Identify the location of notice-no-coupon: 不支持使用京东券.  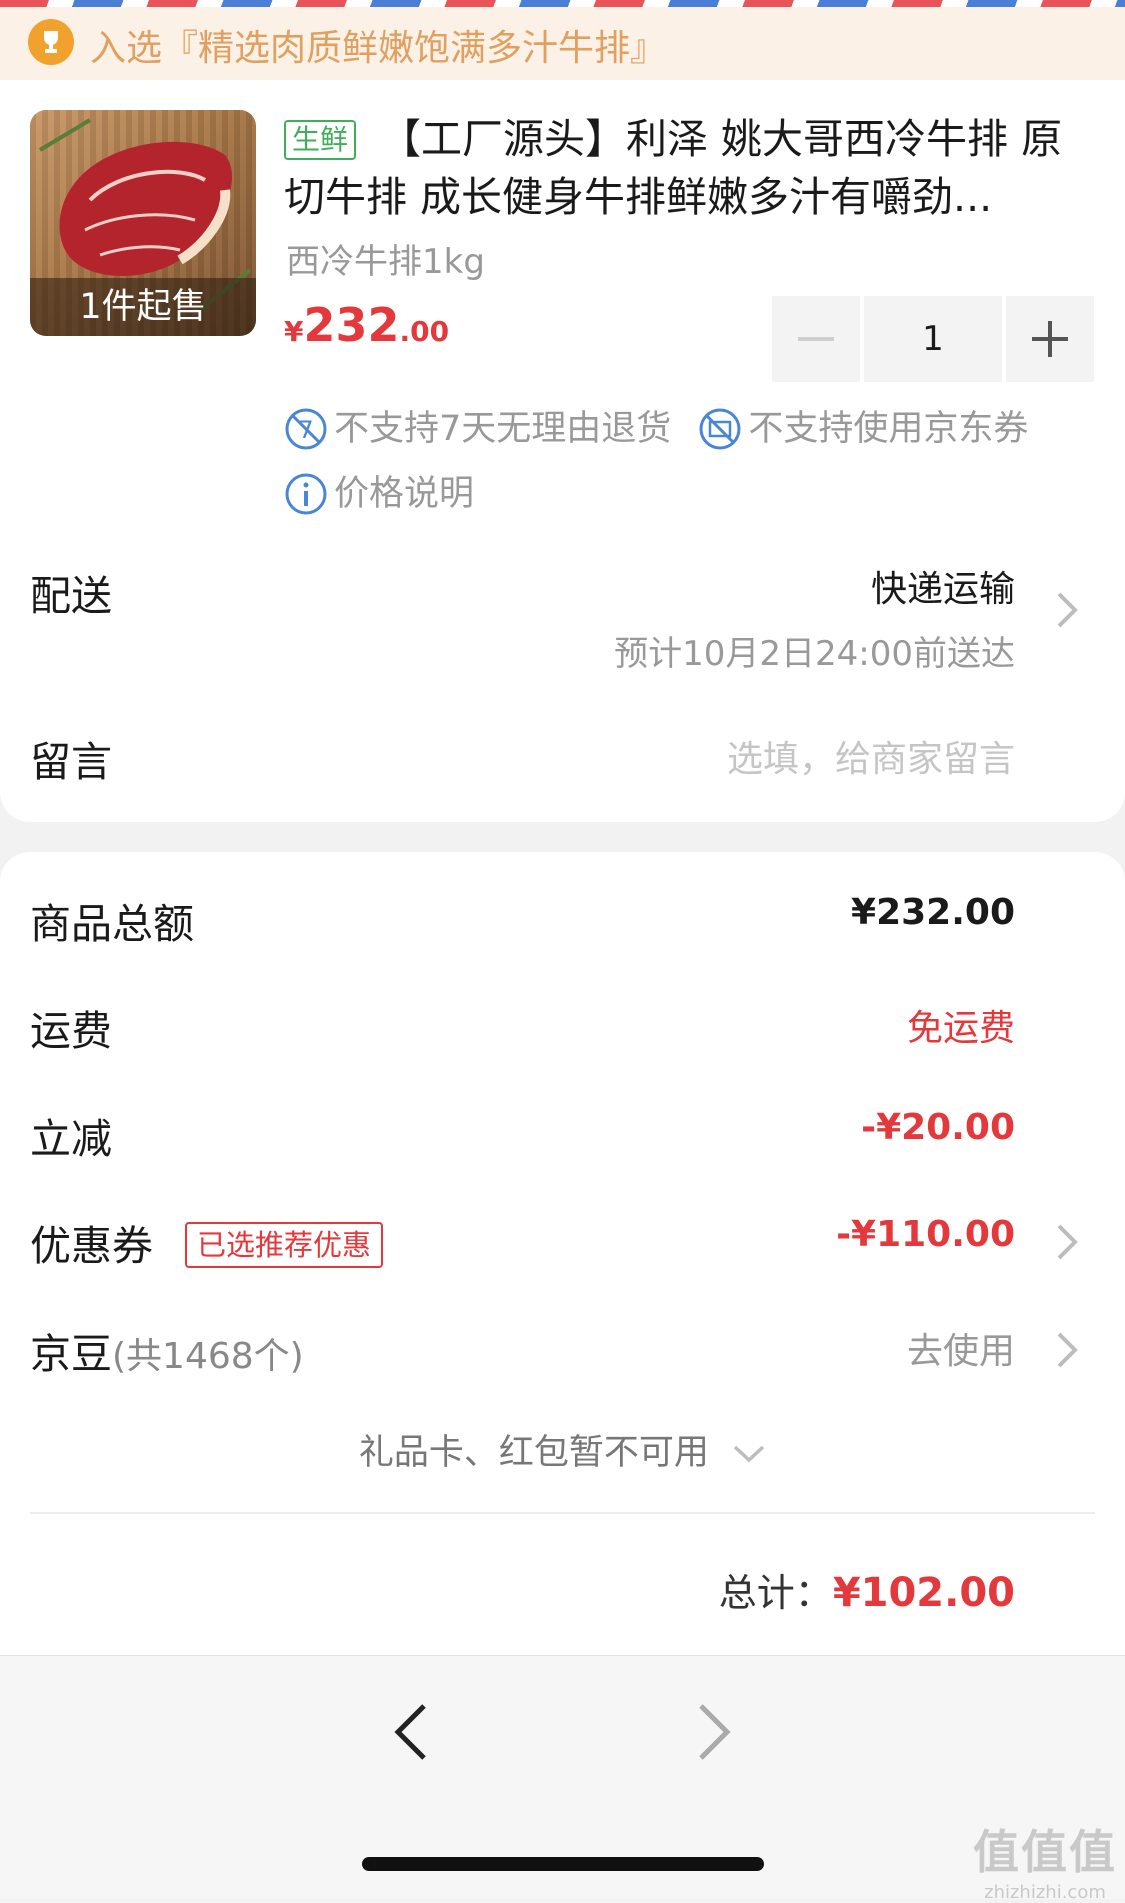
(863, 429).